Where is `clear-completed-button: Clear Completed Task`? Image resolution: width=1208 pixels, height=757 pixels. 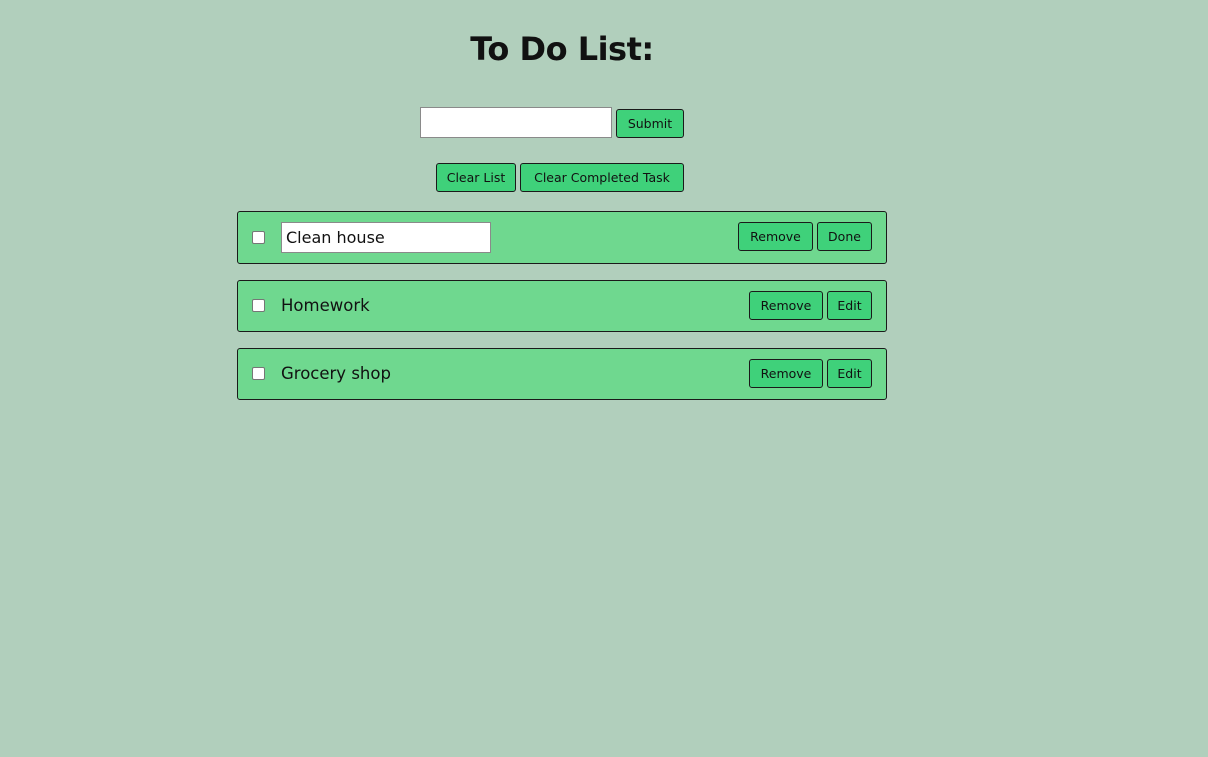 clear-completed-button: Clear Completed Task is located at coordinates (602, 177).